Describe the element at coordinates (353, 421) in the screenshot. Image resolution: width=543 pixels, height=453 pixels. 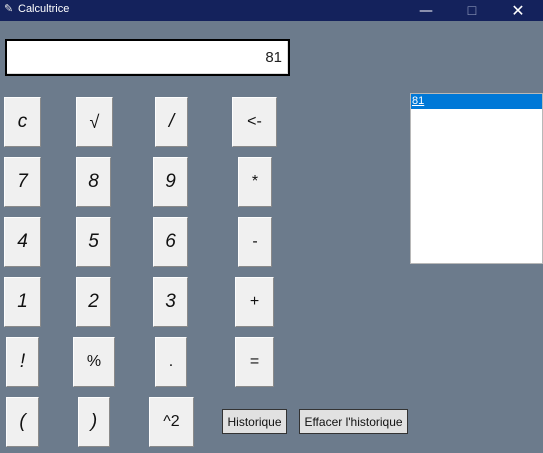
I see `clear-history-button: Effacer l'historique` at that location.